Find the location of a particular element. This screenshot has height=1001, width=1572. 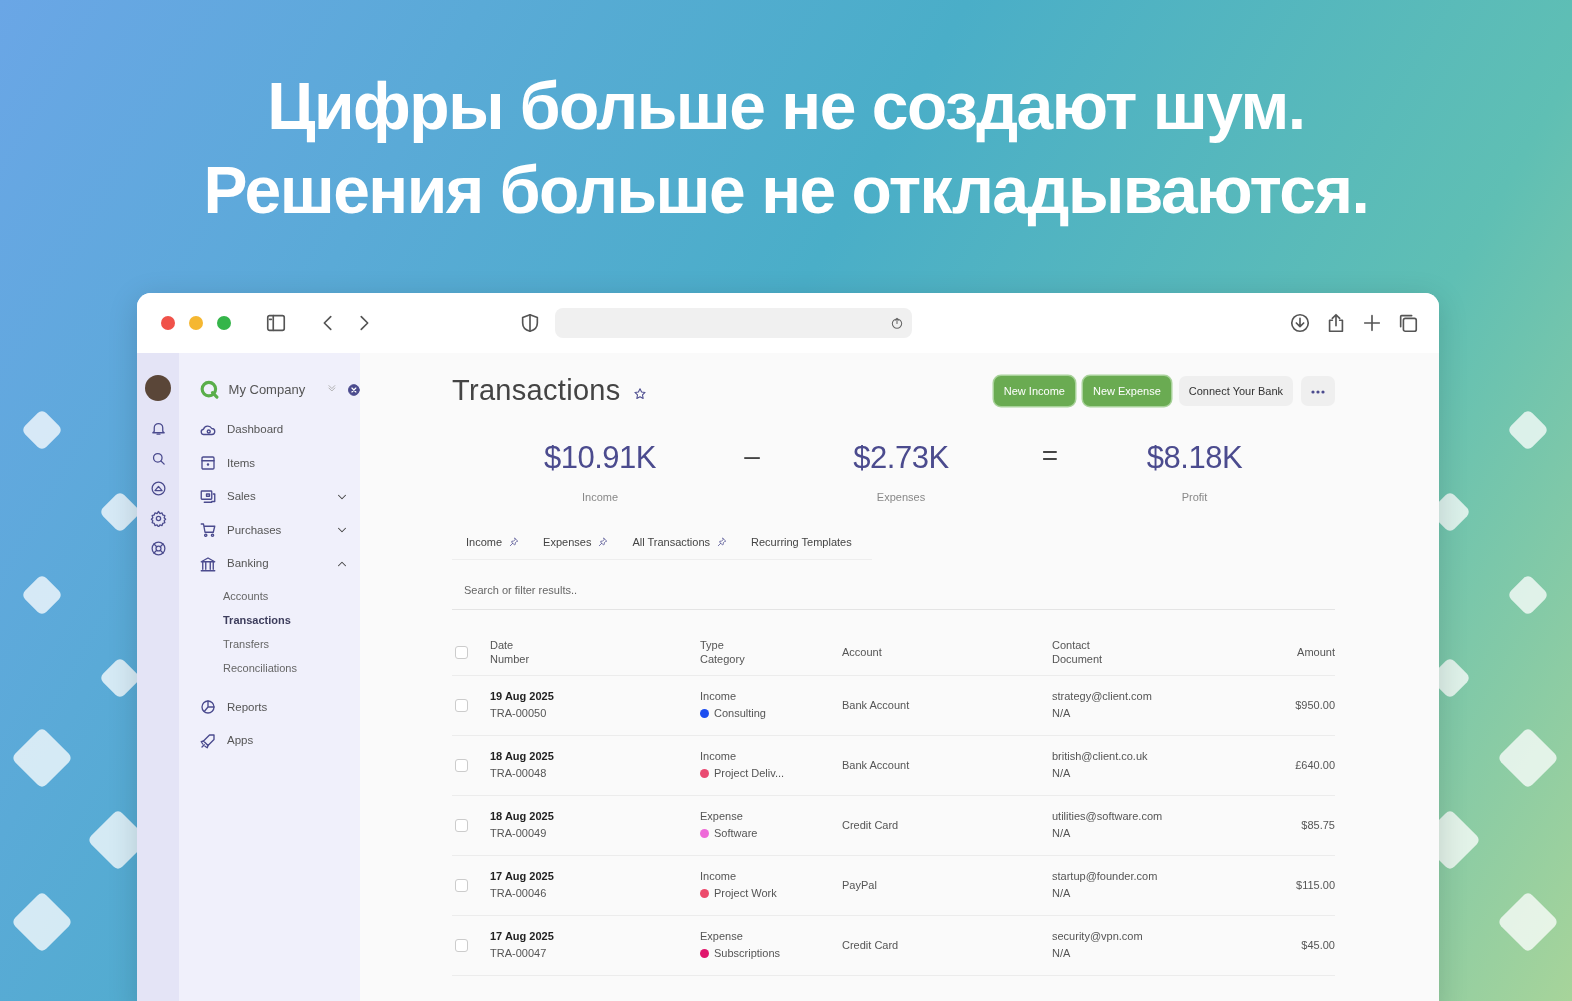

summary-value: $8.18K is located at coordinates (1194, 457).